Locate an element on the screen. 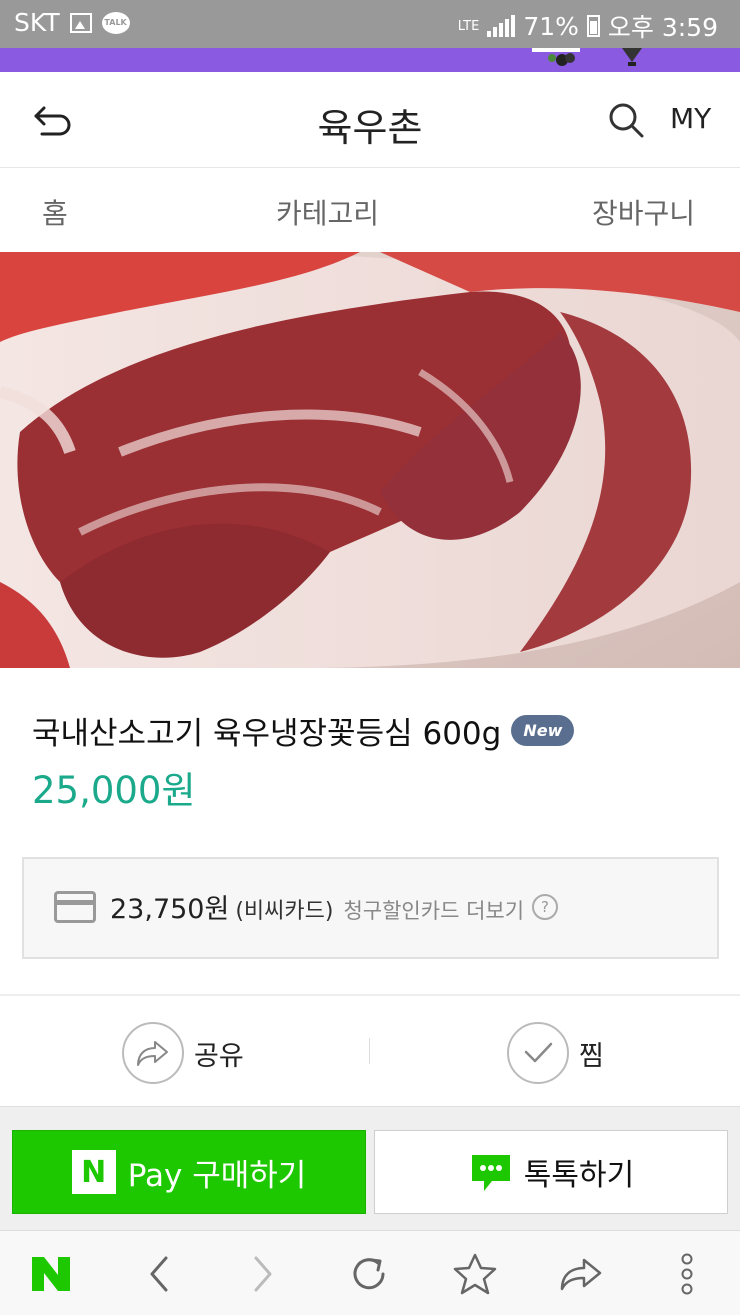  gallery-notification-icon is located at coordinates (80, 22).